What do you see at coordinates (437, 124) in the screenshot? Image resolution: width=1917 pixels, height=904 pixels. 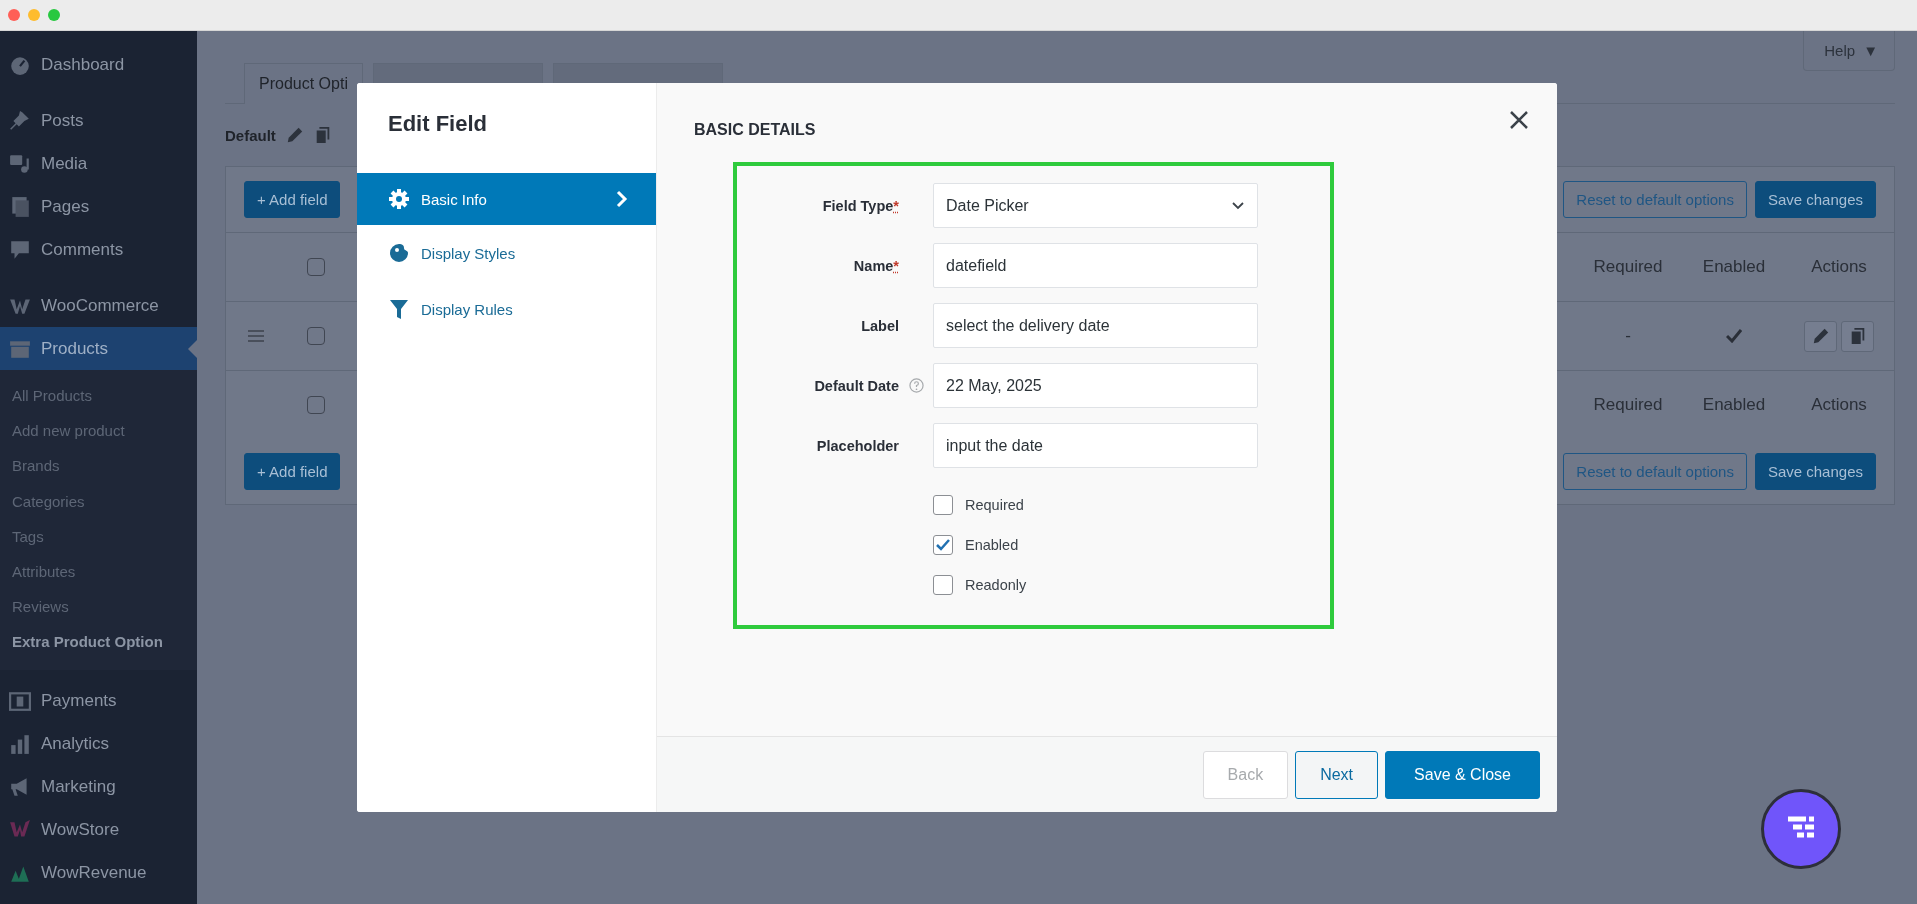 I see `dialog-title: Edit Field` at bounding box center [437, 124].